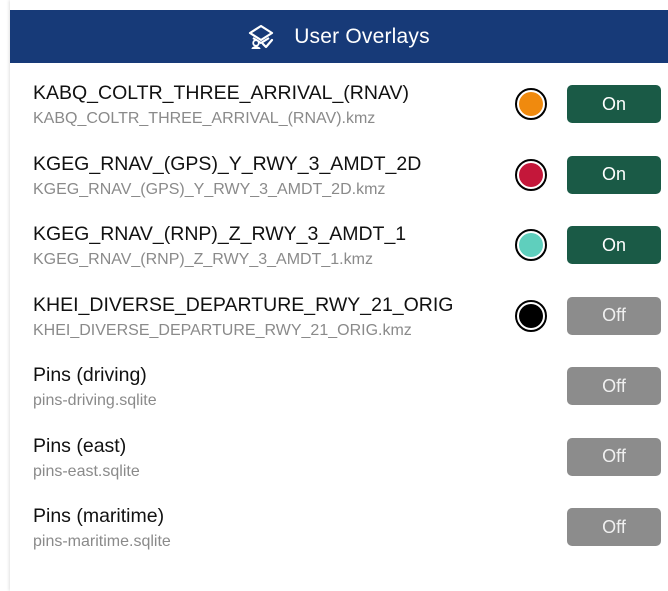  I want to click on overlay-row: Pins (maritime) pins-maritime.sqlite Off, so click(339, 528).